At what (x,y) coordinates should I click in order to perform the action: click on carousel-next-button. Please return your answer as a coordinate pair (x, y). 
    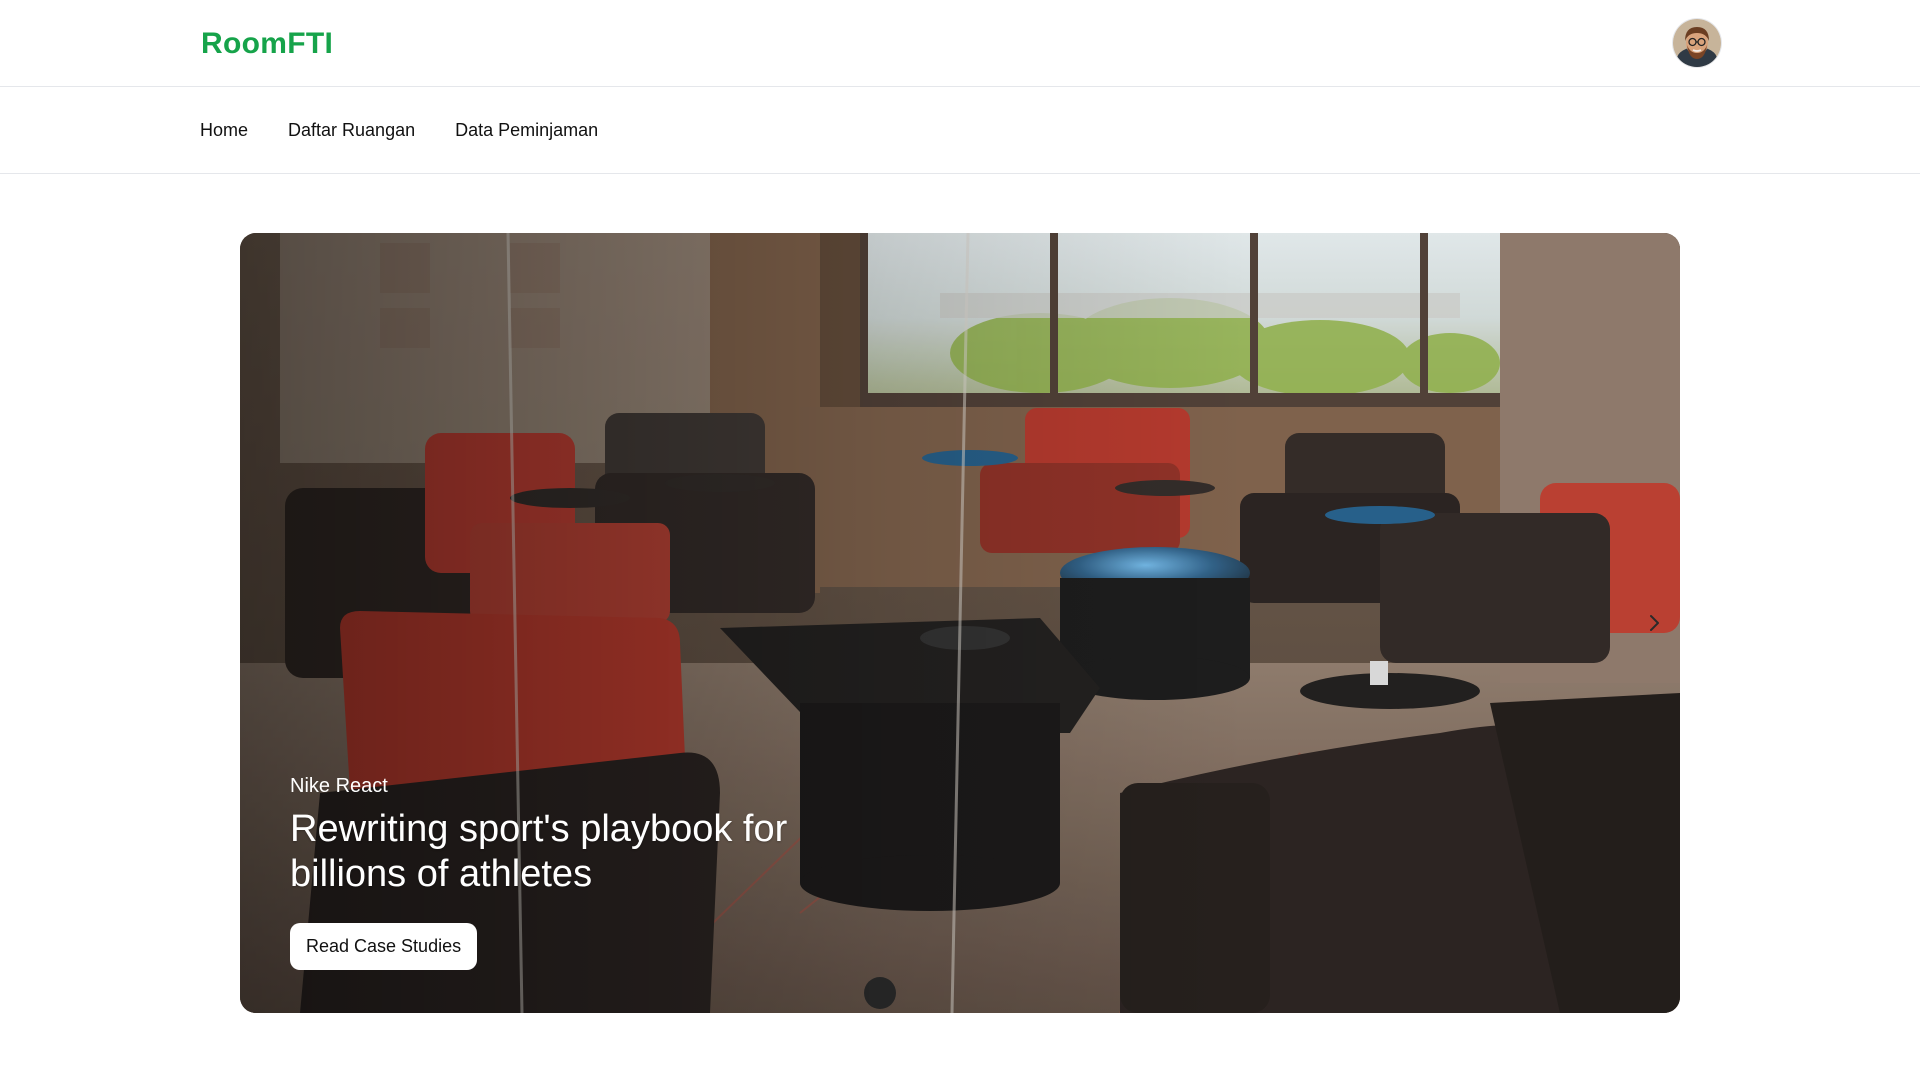
    Looking at the image, I should click on (1654, 623).